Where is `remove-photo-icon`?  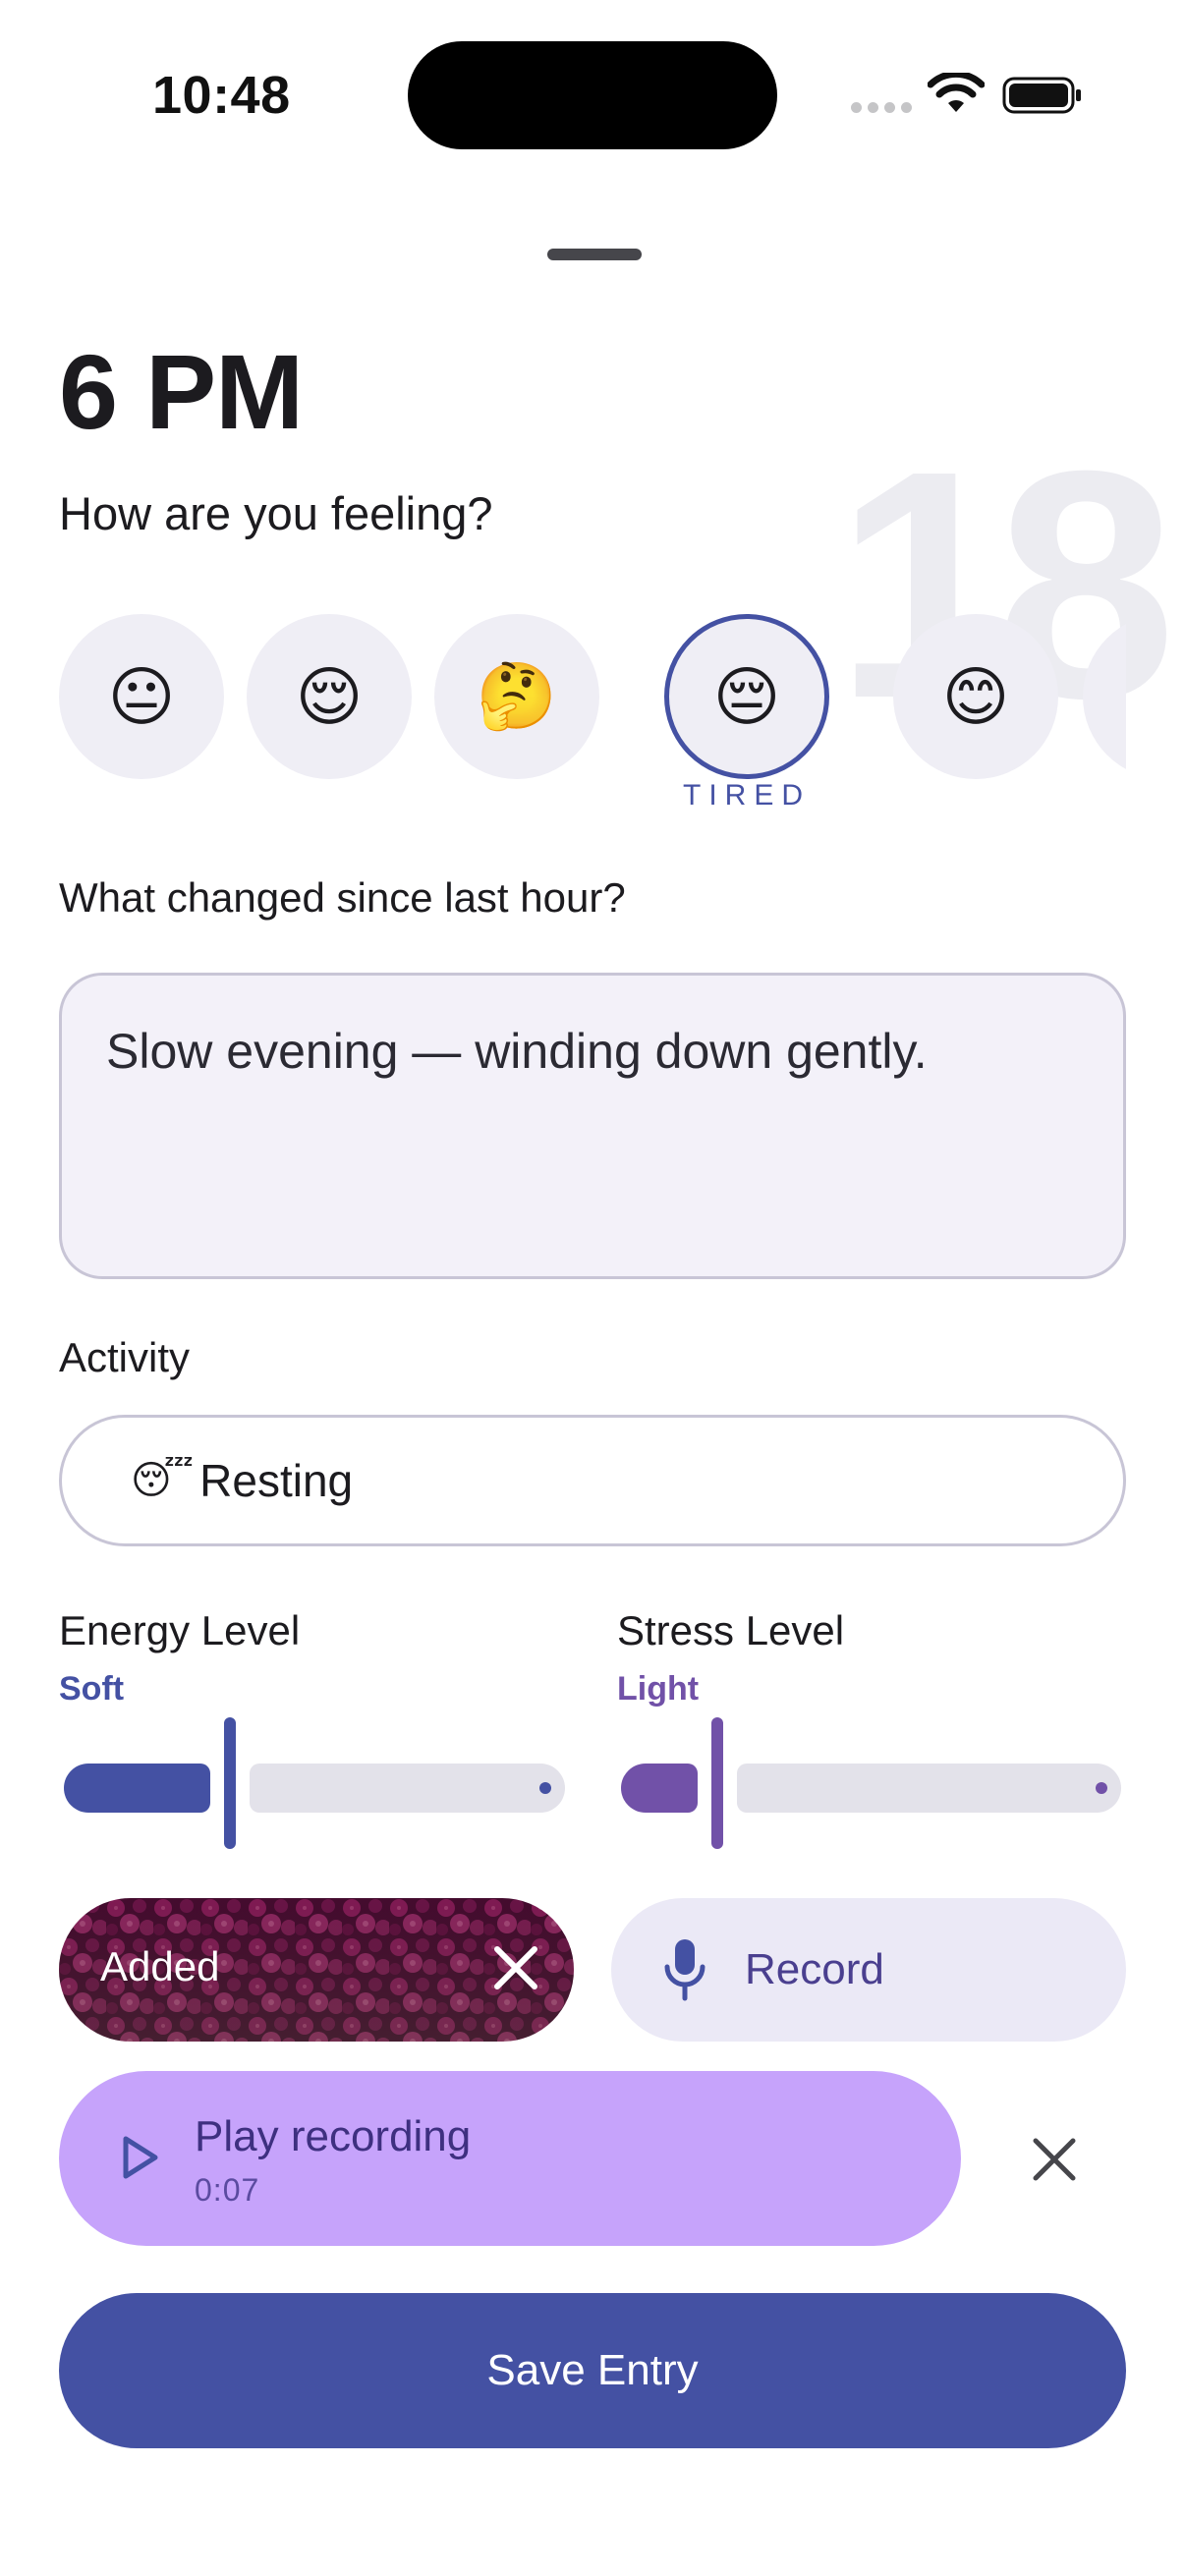 remove-photo-icon is located at coordinates (515, 1967).